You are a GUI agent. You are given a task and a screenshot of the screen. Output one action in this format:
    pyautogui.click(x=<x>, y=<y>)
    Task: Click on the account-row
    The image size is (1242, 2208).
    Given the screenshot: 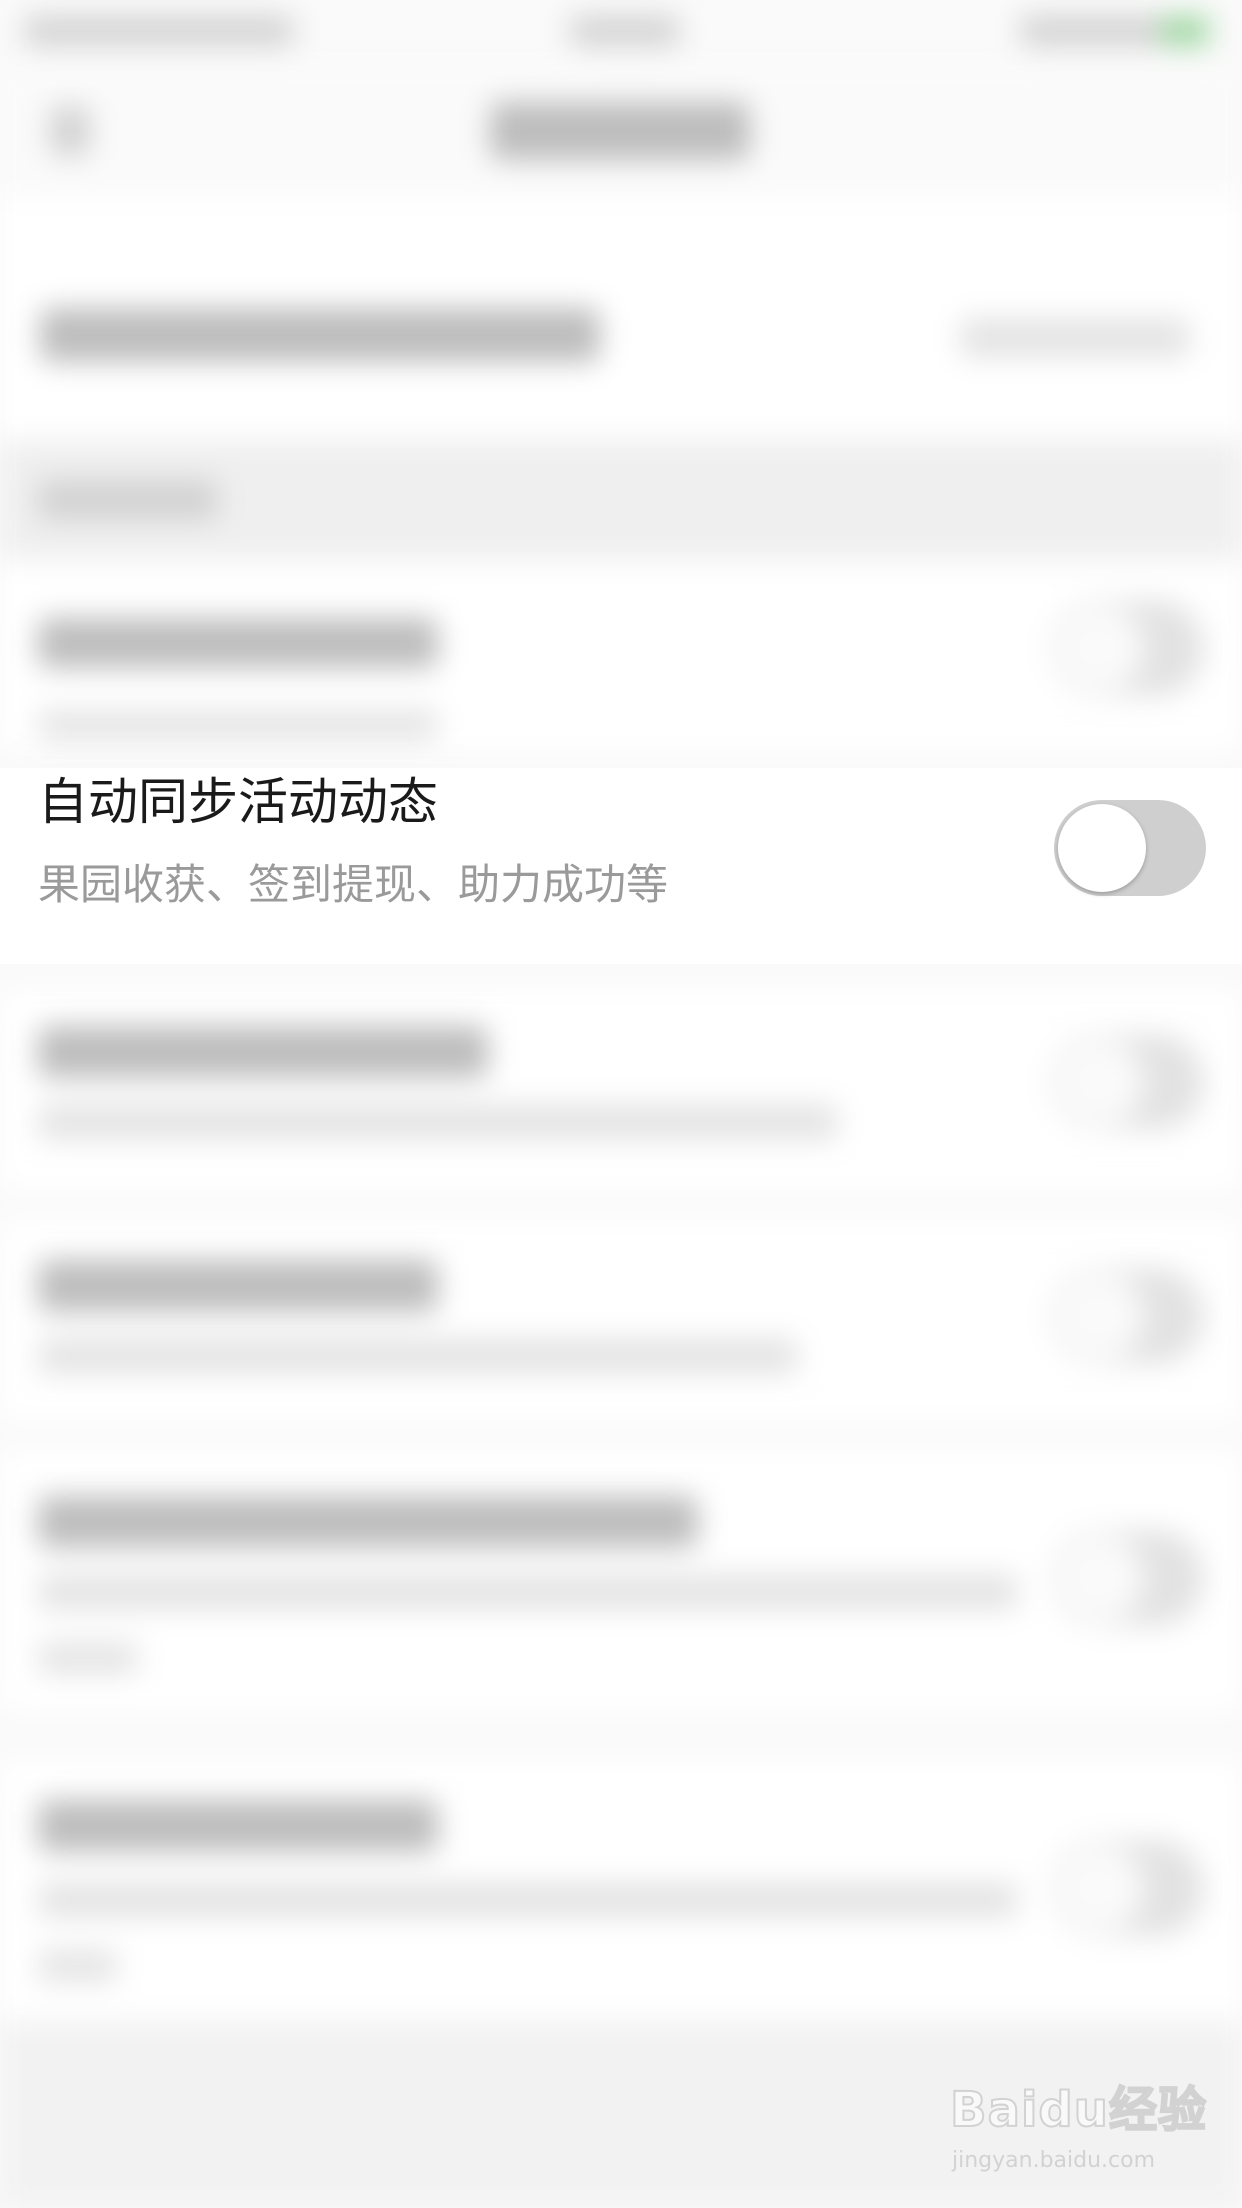 What is the action you would take?
    pyautogui.click(x=621, y=333)
    